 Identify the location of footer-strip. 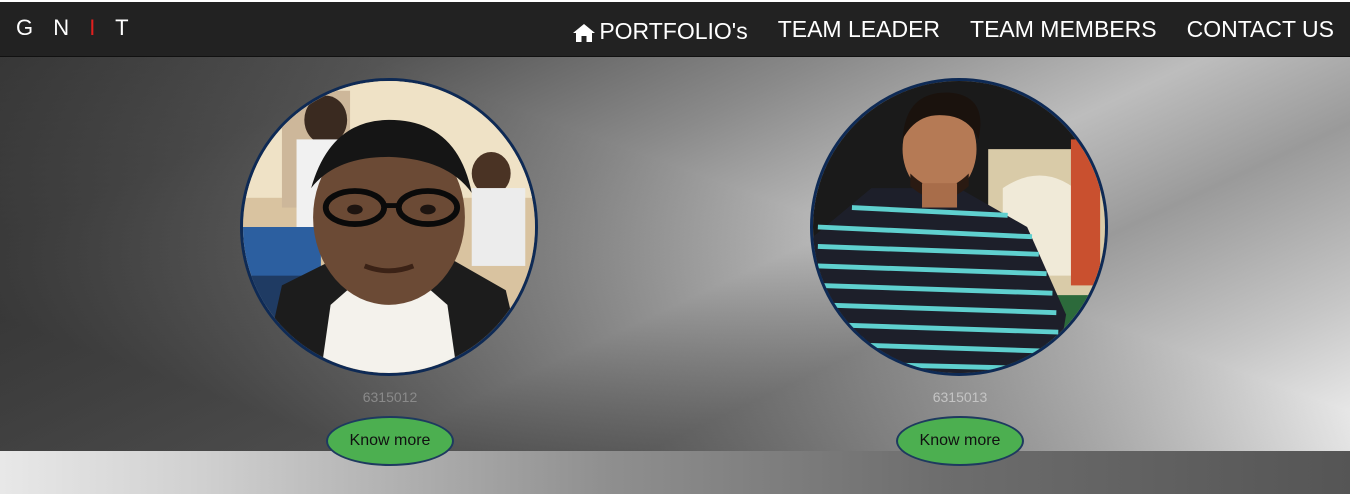
(675, 472).